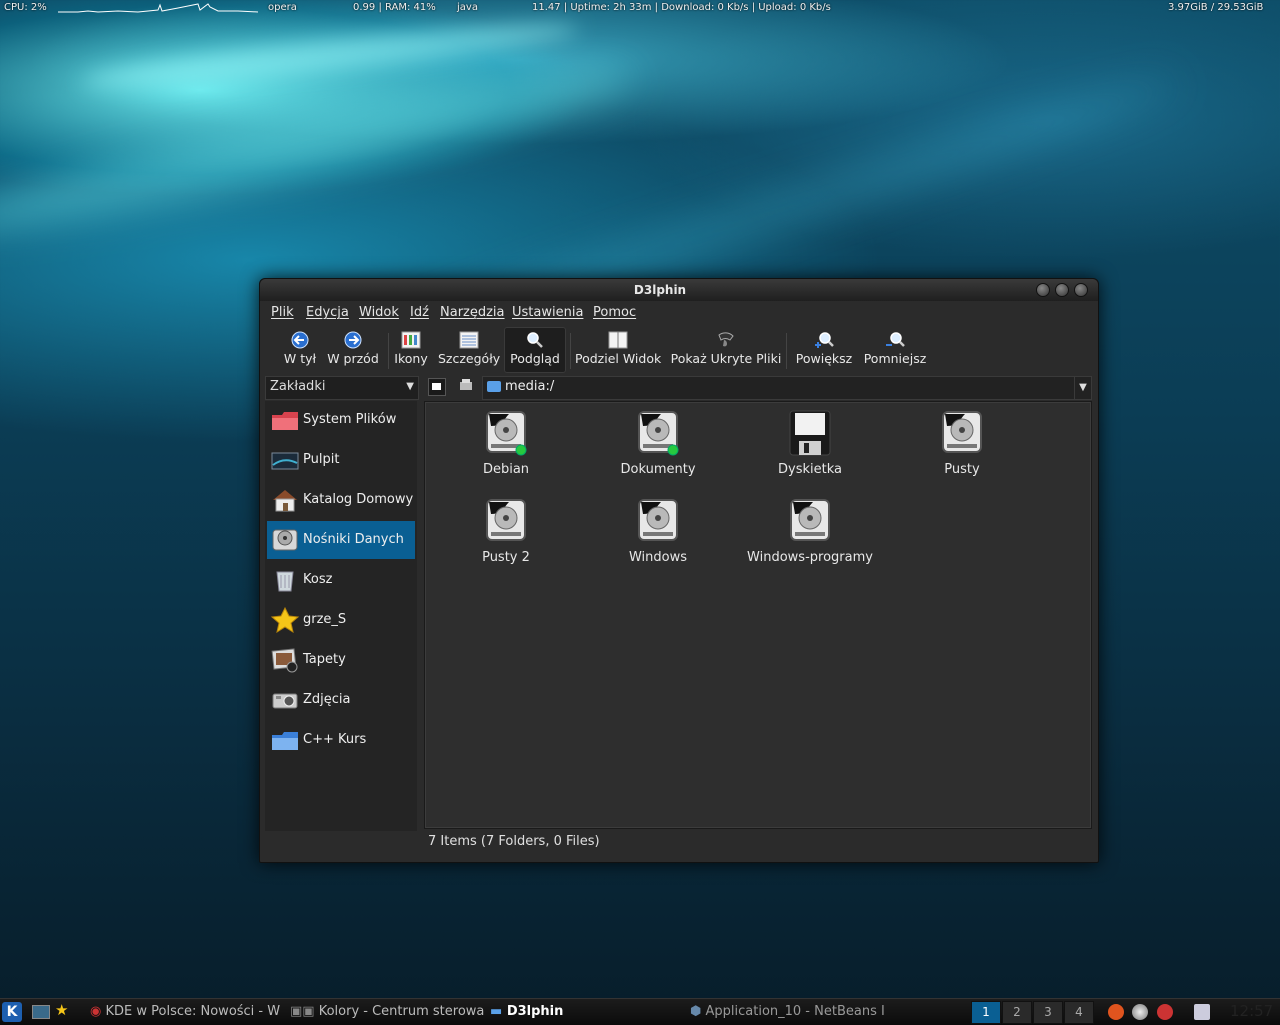  I want to click on task-kolory: ▣▣ Kolory - Centrum sterowa, so click(387, 1011).